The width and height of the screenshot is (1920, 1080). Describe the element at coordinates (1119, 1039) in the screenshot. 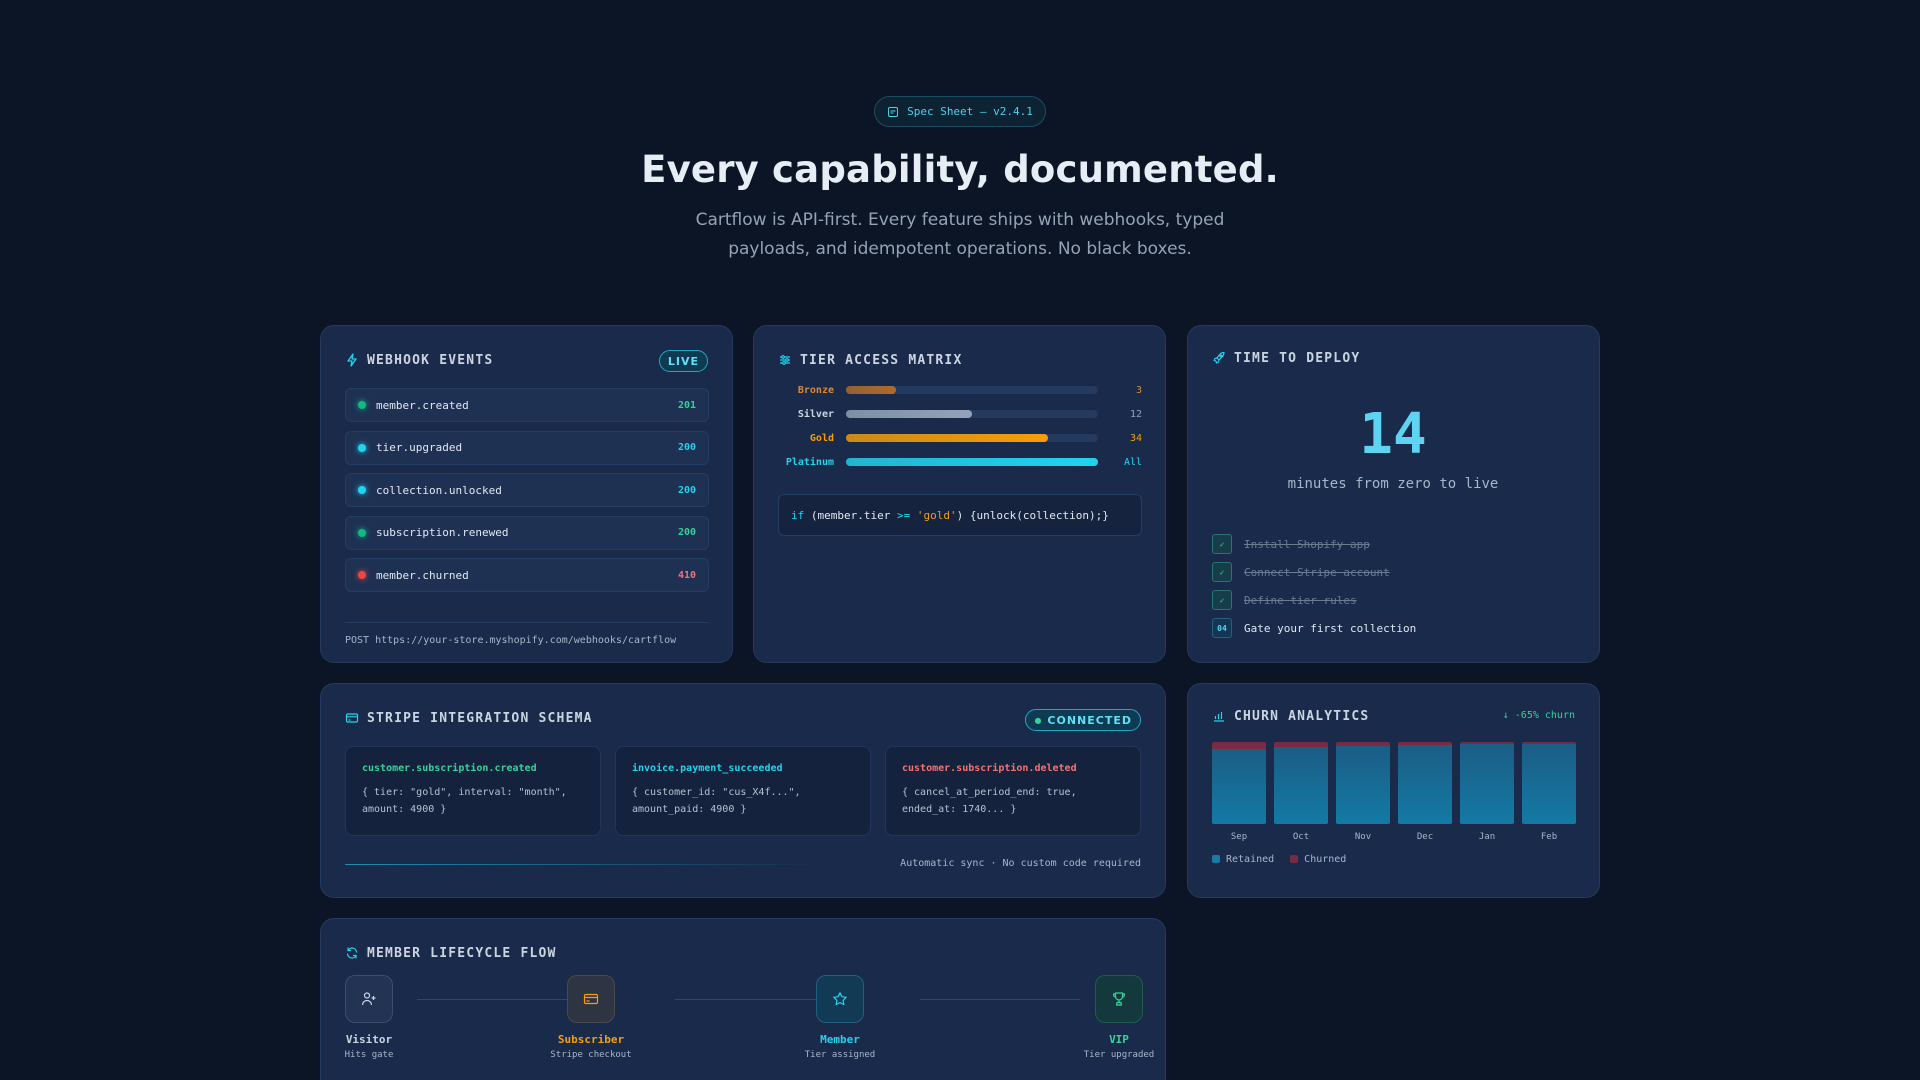

I see `lifecycle-stage-name: VIP` at that location.